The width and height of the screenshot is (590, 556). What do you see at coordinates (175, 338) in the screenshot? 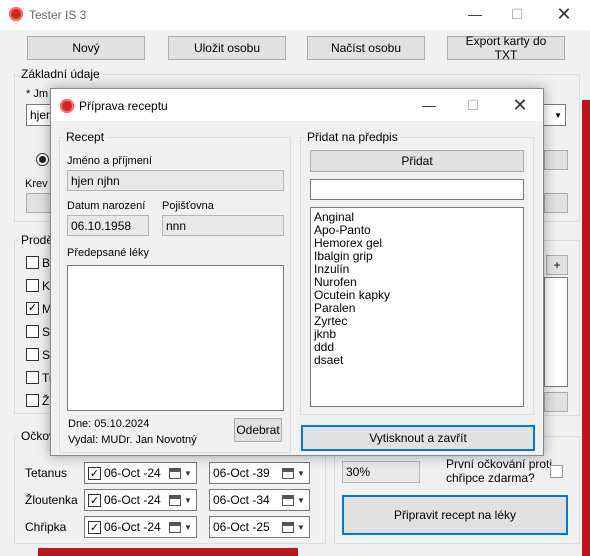
I see `prescribed-drugs-list` at bounding box center [175, 338].